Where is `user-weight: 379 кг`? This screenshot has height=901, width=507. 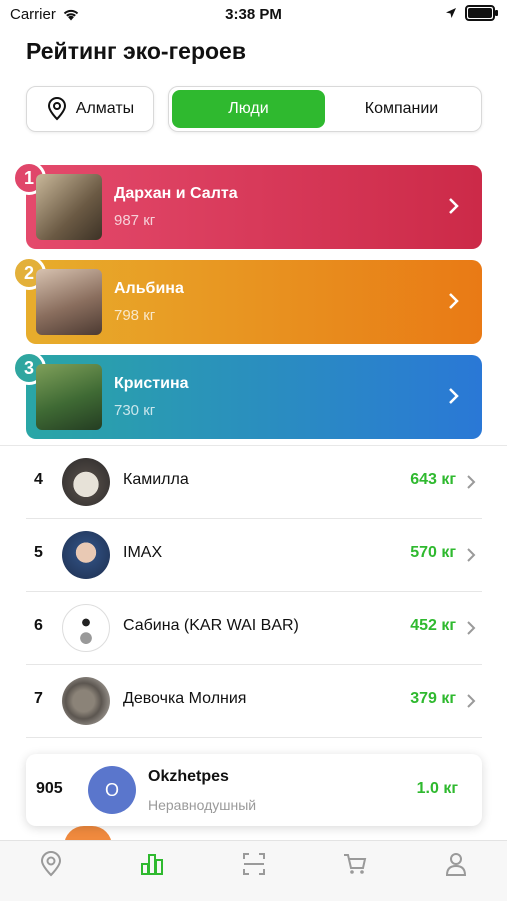
user-weight: 379 кг is located at coordinates (433, 698).